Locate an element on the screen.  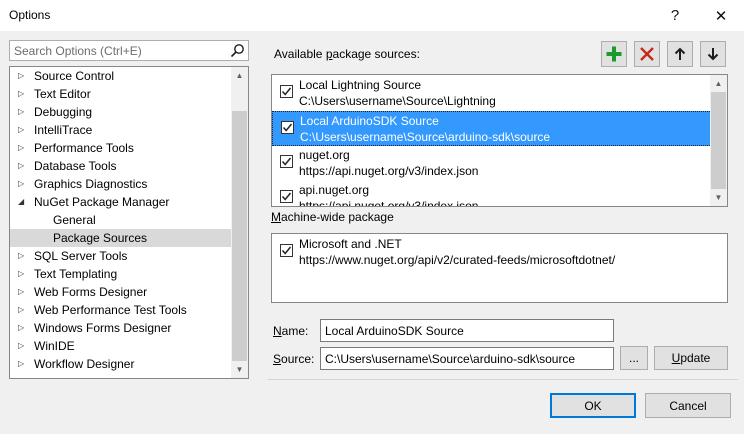
tree-item: ▷ Performance Tools is located at coordinates (121, 148).